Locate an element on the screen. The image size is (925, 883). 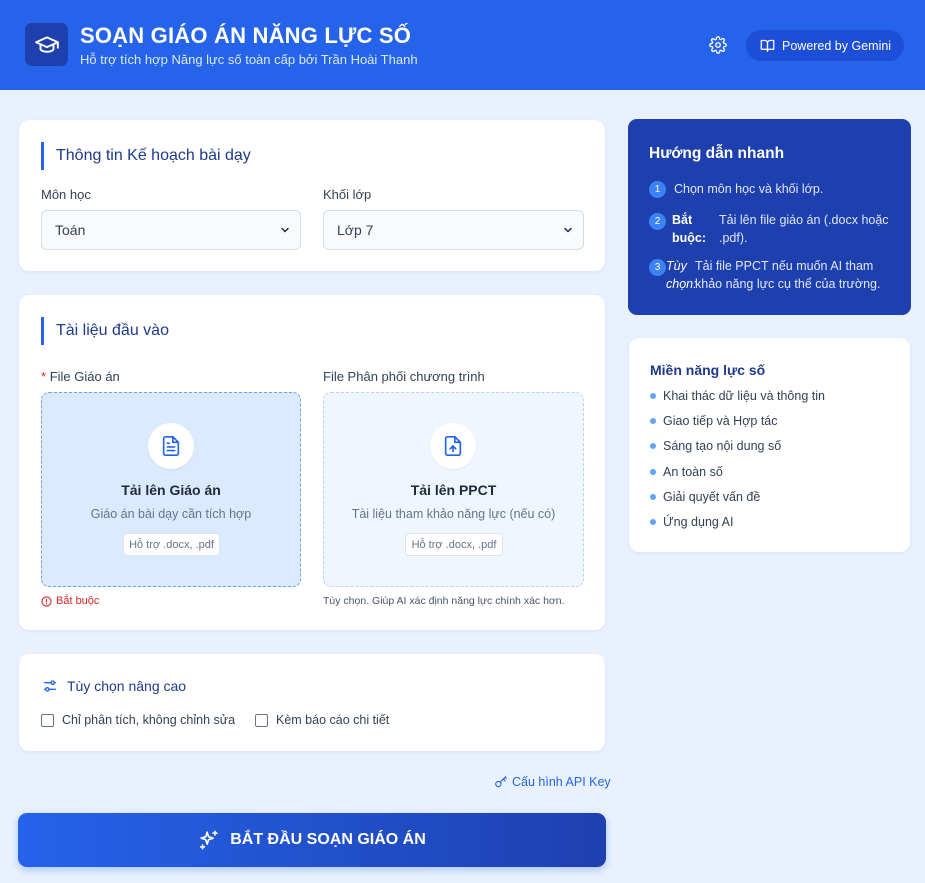
ppct-file-format-badge: Hỗ trợ .docx, .pdf is located at coordinates (454, 544).